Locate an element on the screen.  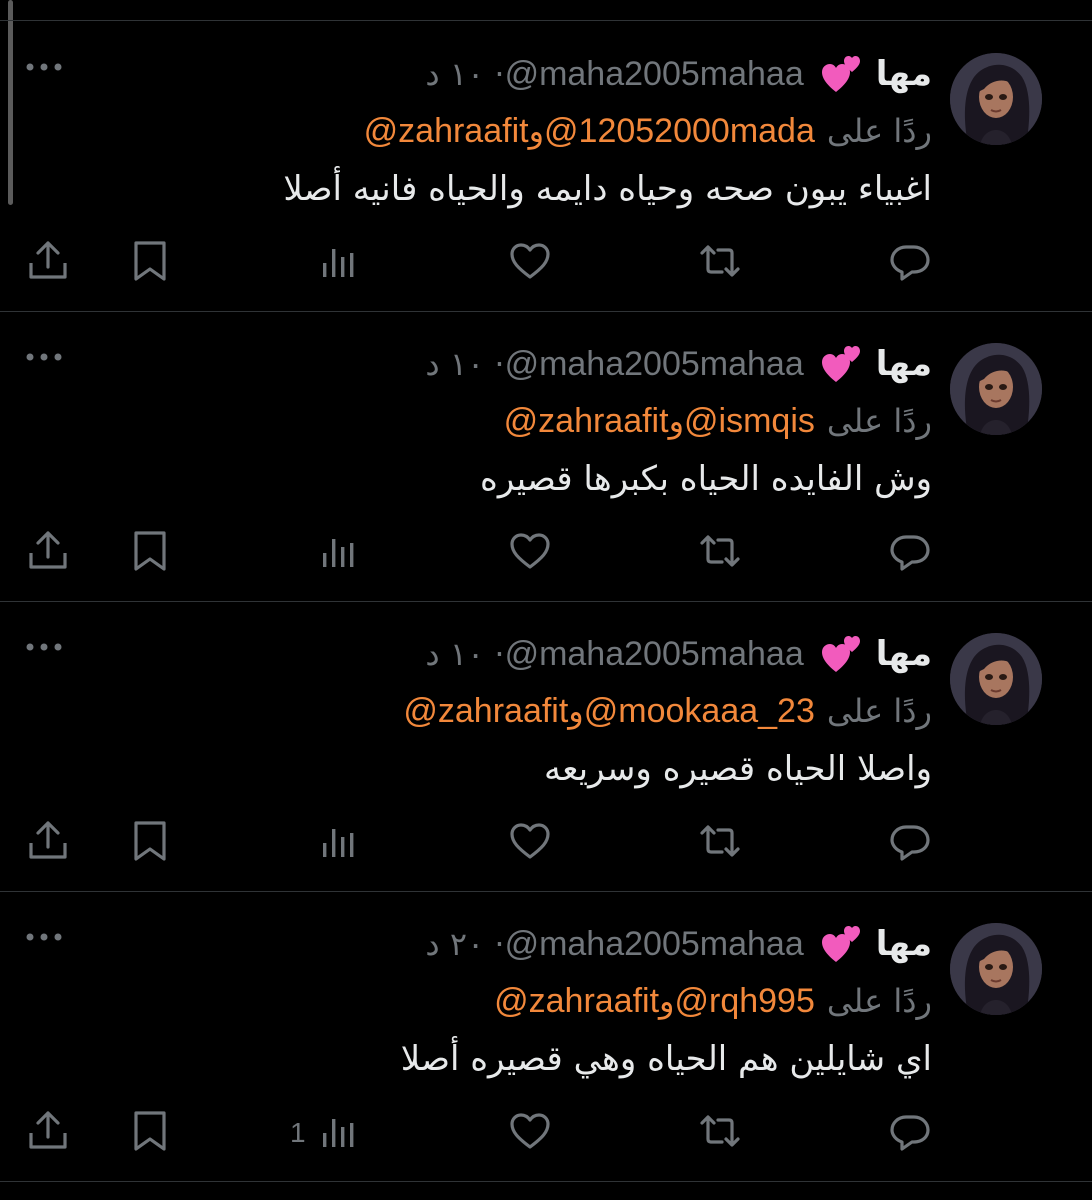
reply-context: ردًا على @rqh995 و @zahraafit is located at coordinates (713, 1001).